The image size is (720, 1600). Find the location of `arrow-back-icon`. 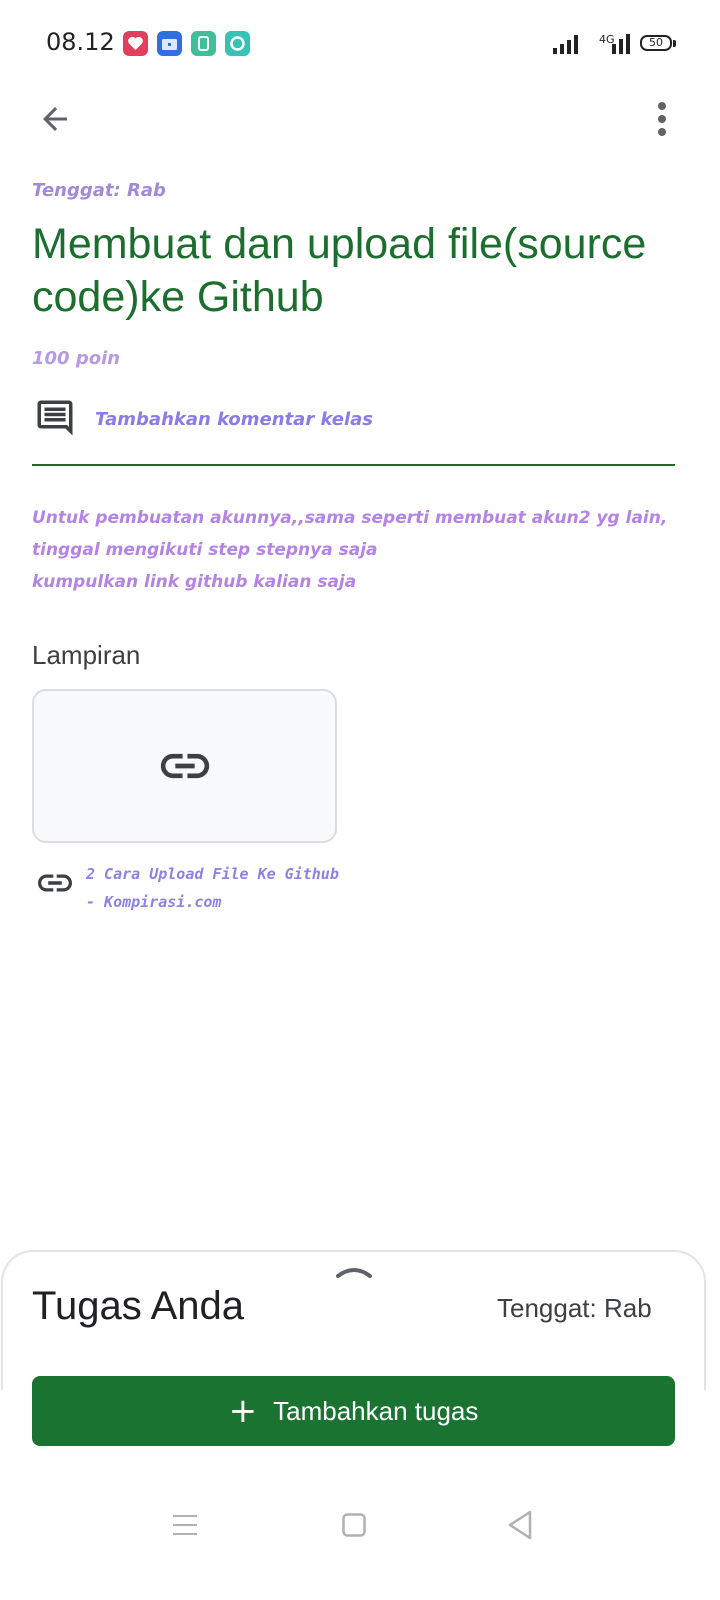

arrow-back-icon is located at coordinates (55, 119).